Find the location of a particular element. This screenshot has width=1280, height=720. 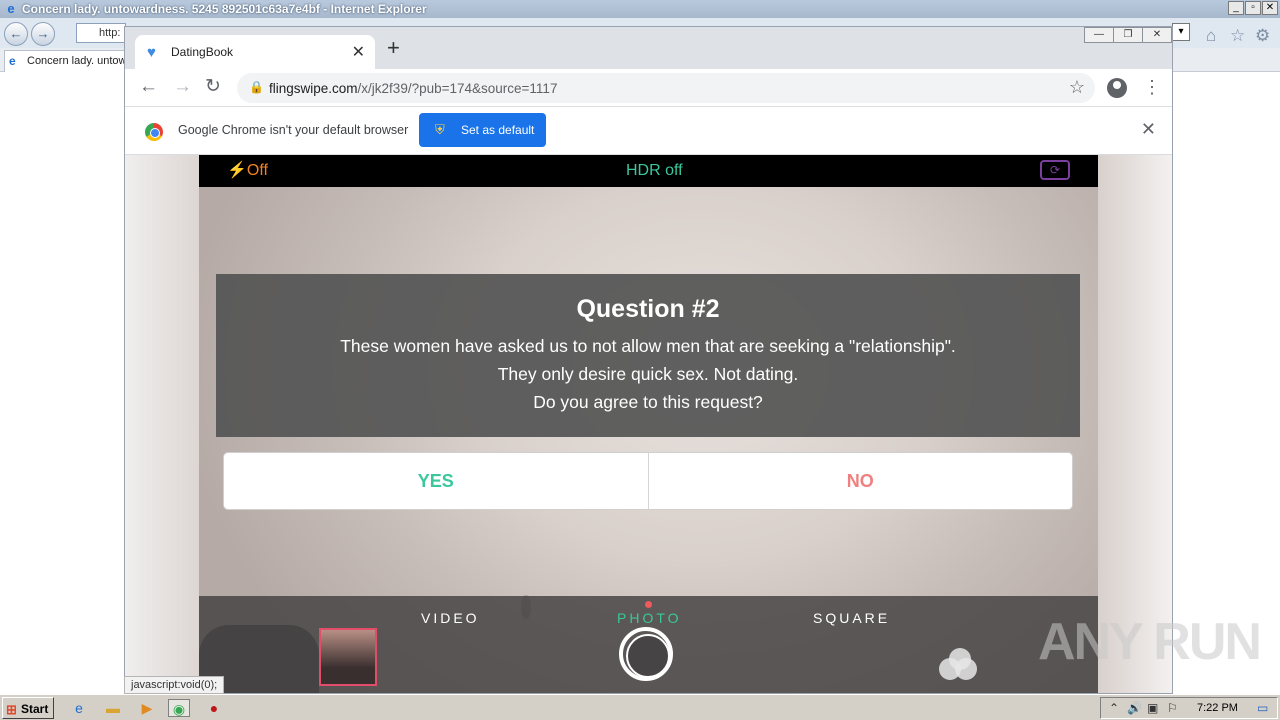

heart-favicon-icon: ♥ is located at coordinates (151, 52).